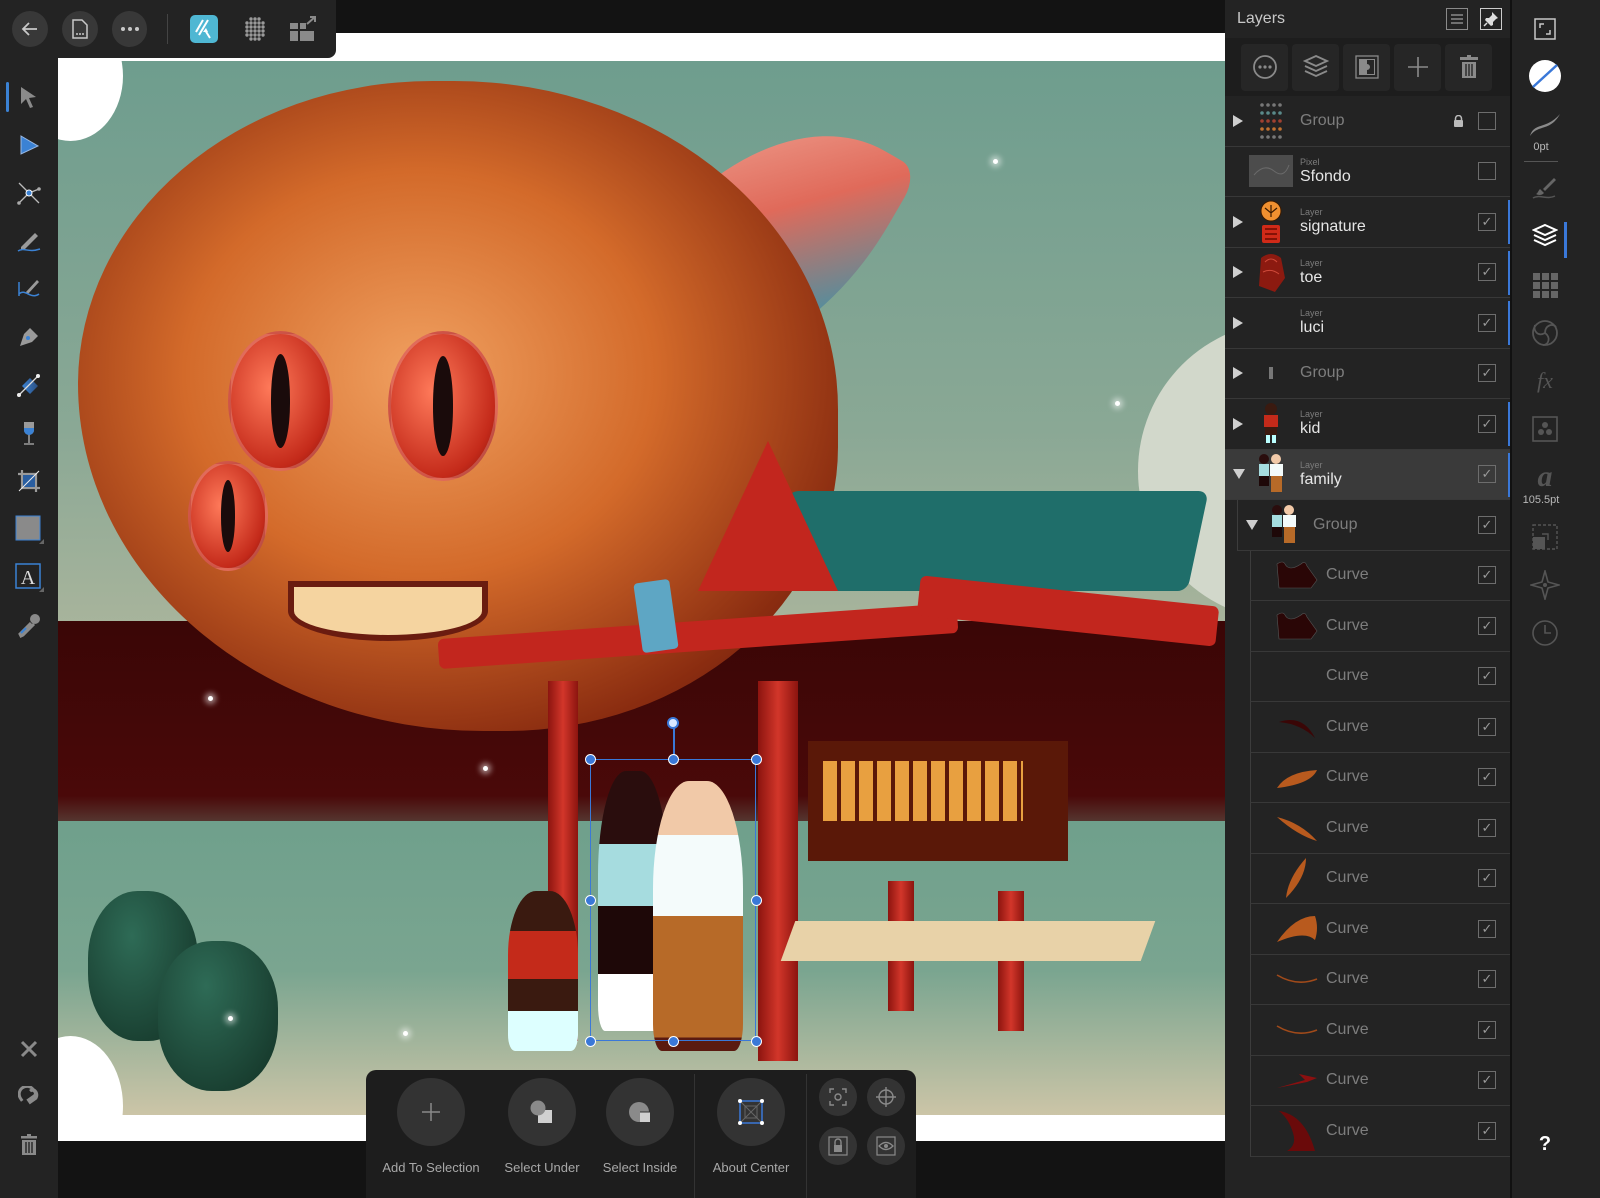 This screenshot has height=1198, width=1600. Describe the element at coordinates (1458, 120) in the screenshot. I see `lock-icon` at that location.